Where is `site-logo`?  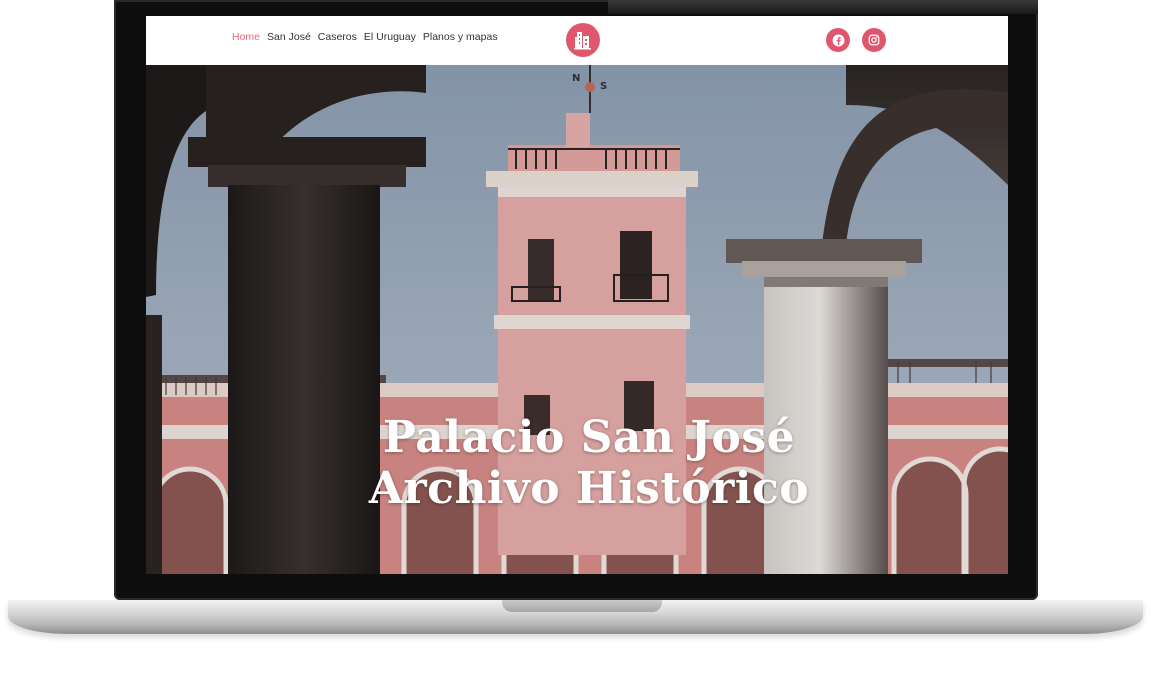
site-logo is located at coordinates (583, 40).